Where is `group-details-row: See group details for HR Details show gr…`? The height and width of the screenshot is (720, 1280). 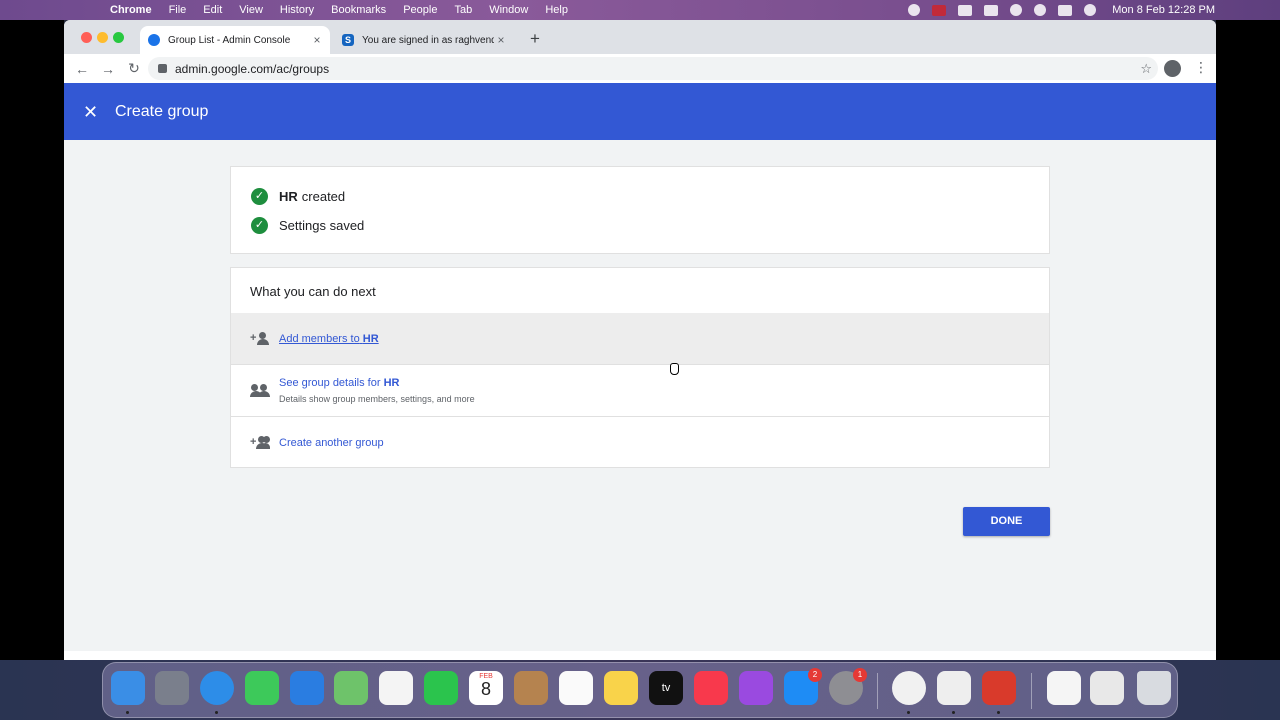
group-details-row: See group details for HR Details show gr… is located at coordinates (640, 390).